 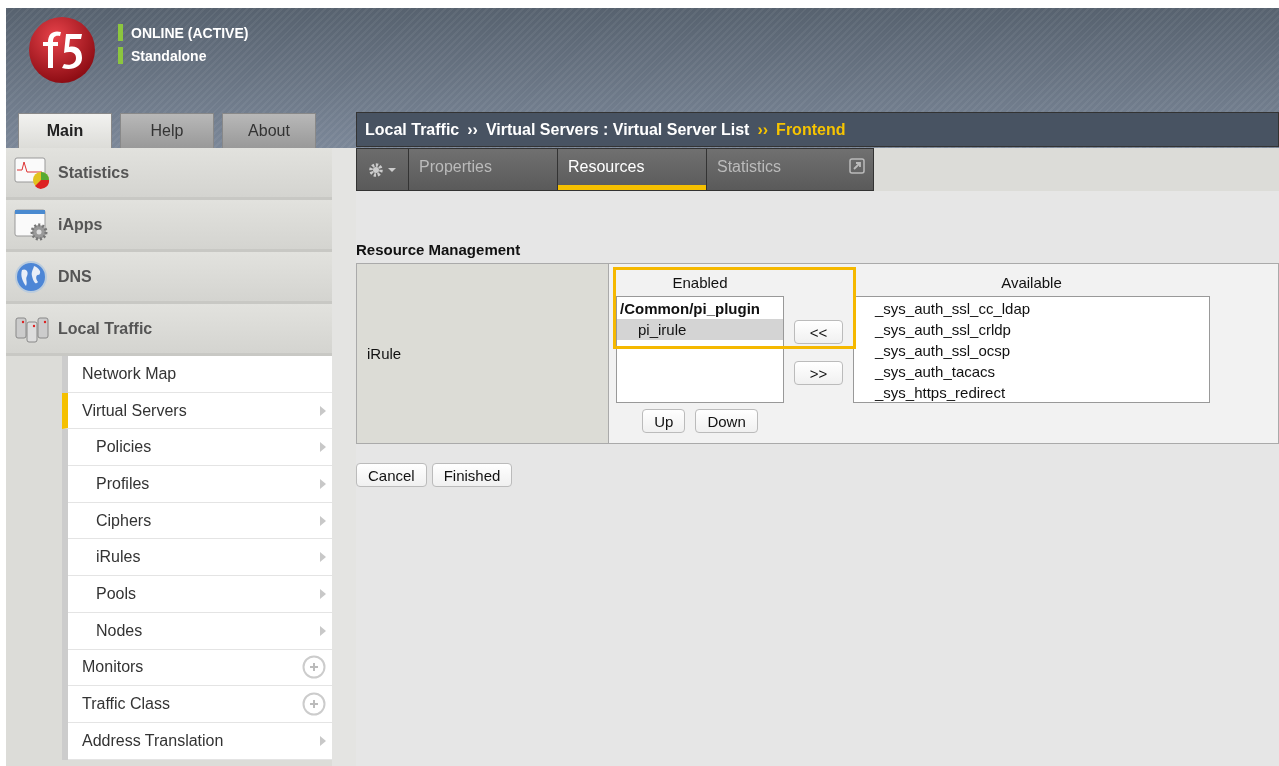 What do you see at coordinates (169, 330) in the screenshot?
I see `sidebar-section: Local Traffic` at bounding box center [169, 330].